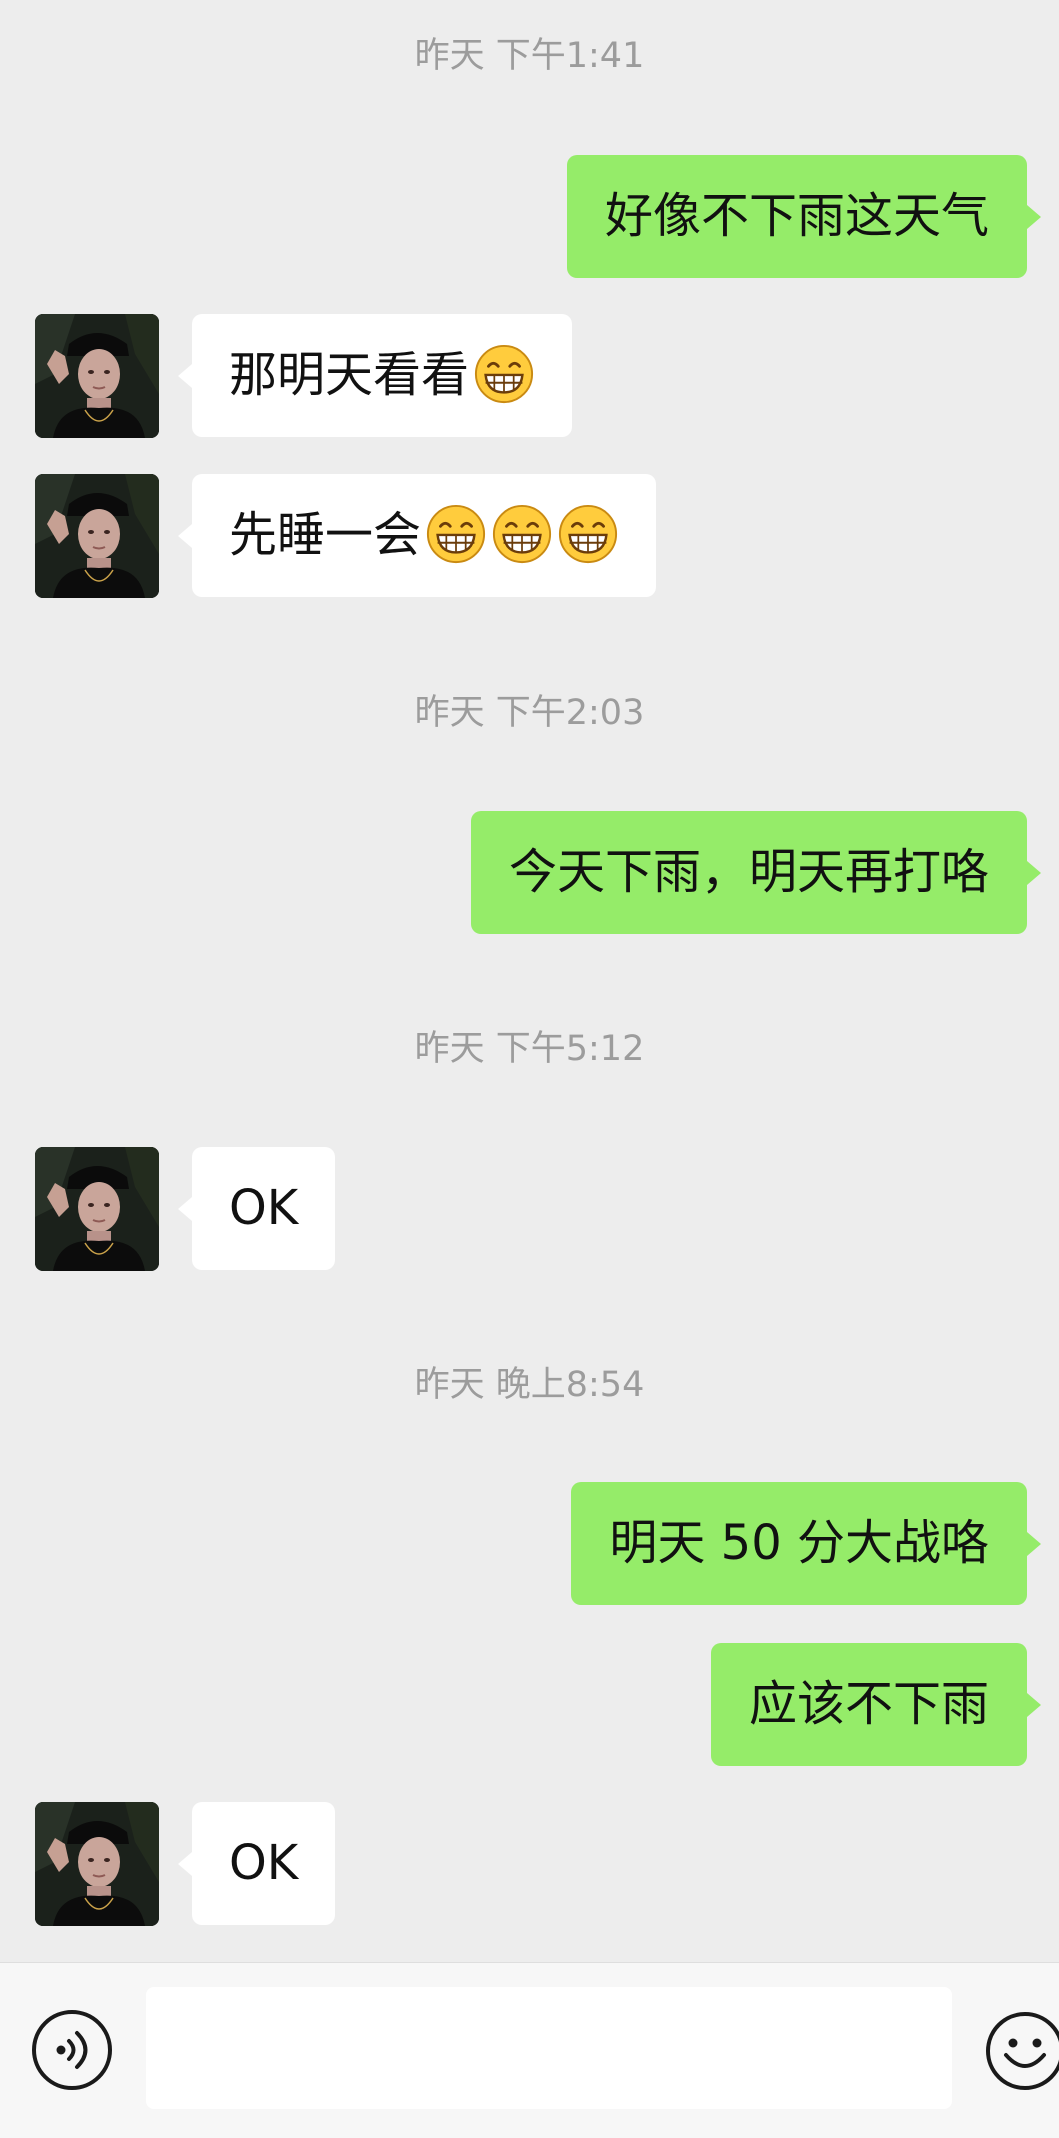 The width and height of the screenshot is (1059, 2138). I want to click on message-outgoing: 今天下雨，明天再打咯, so click(756, 872).